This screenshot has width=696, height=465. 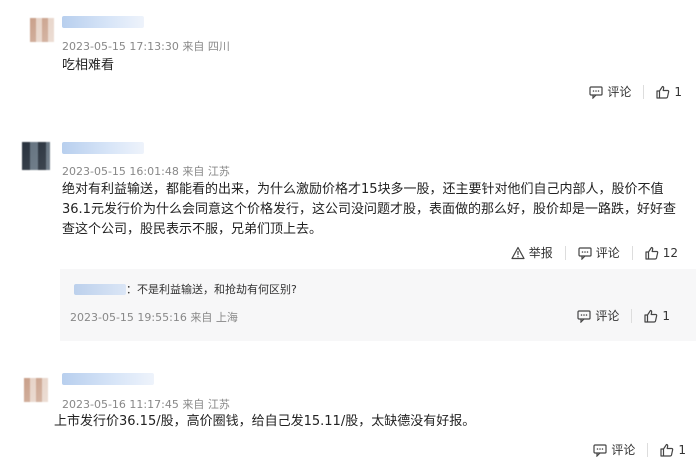 I want to click on comment-meta: 2023-05-15 16:01:48 来自 江苏, so click(x=146, y=171).